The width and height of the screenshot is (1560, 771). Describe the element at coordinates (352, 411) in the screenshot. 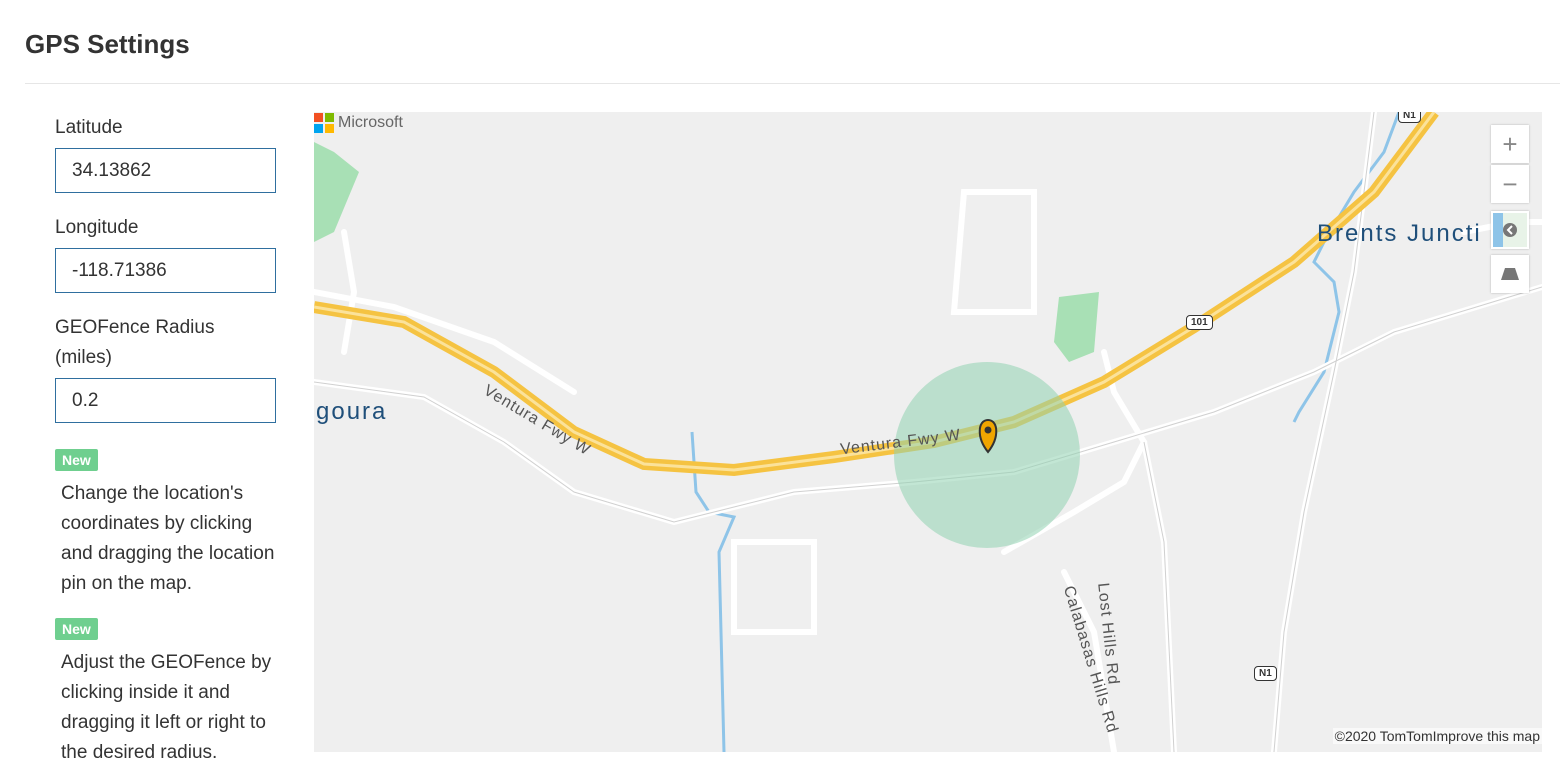

I see `place-label-agoura: goura` at that location.